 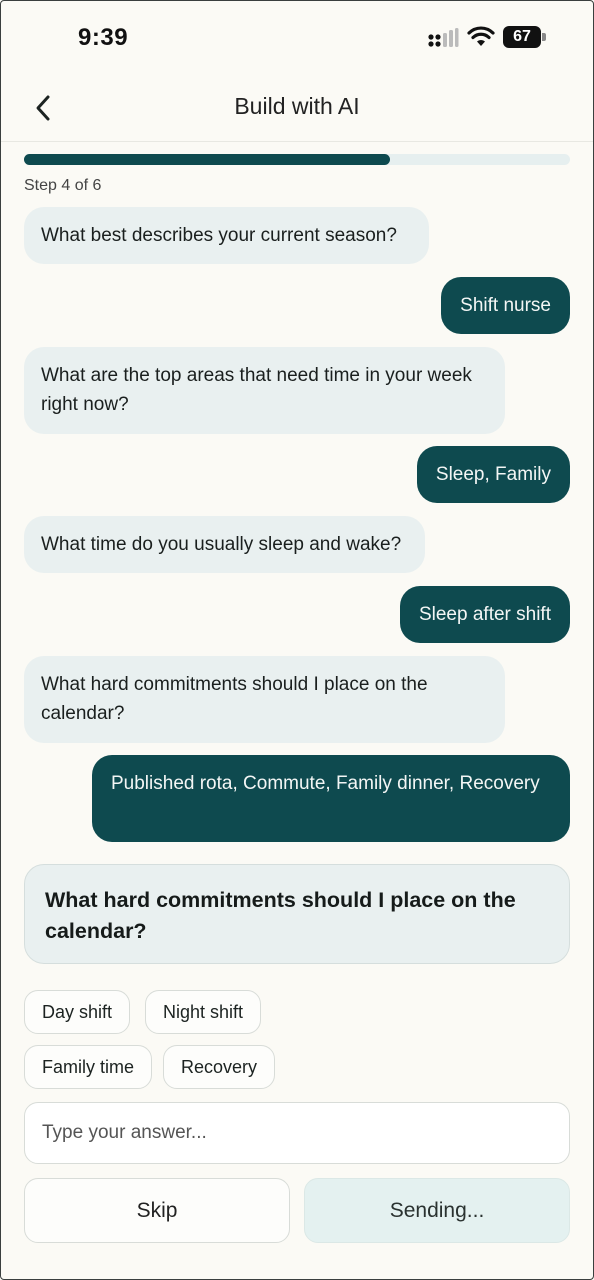 I want to click on suggestion-chip-recovery: Recovery, so click(x=219, y=1067).